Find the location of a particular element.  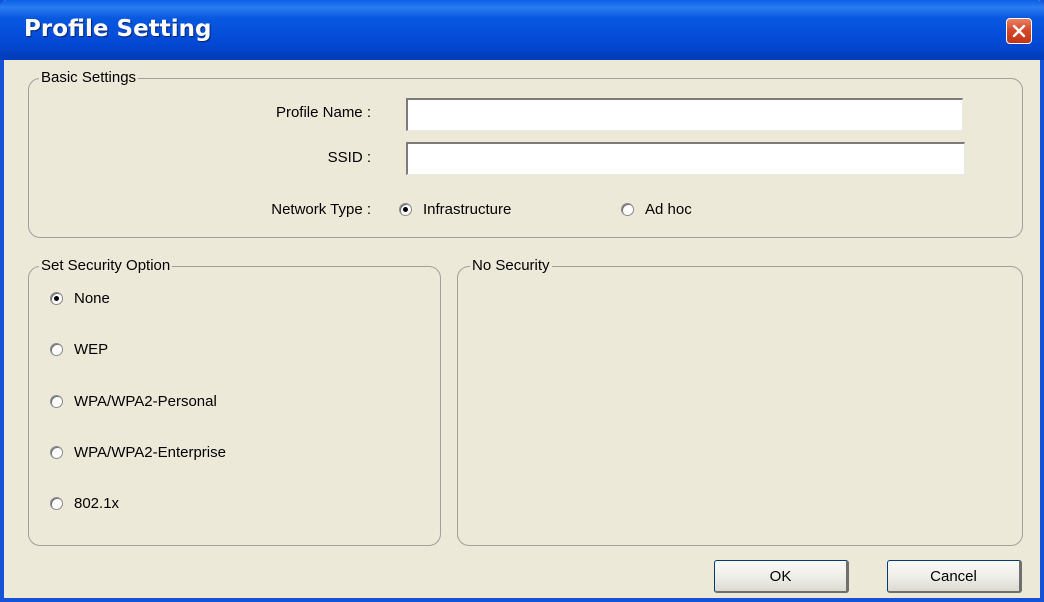

option-label: None is located at coordinates (92, 298).